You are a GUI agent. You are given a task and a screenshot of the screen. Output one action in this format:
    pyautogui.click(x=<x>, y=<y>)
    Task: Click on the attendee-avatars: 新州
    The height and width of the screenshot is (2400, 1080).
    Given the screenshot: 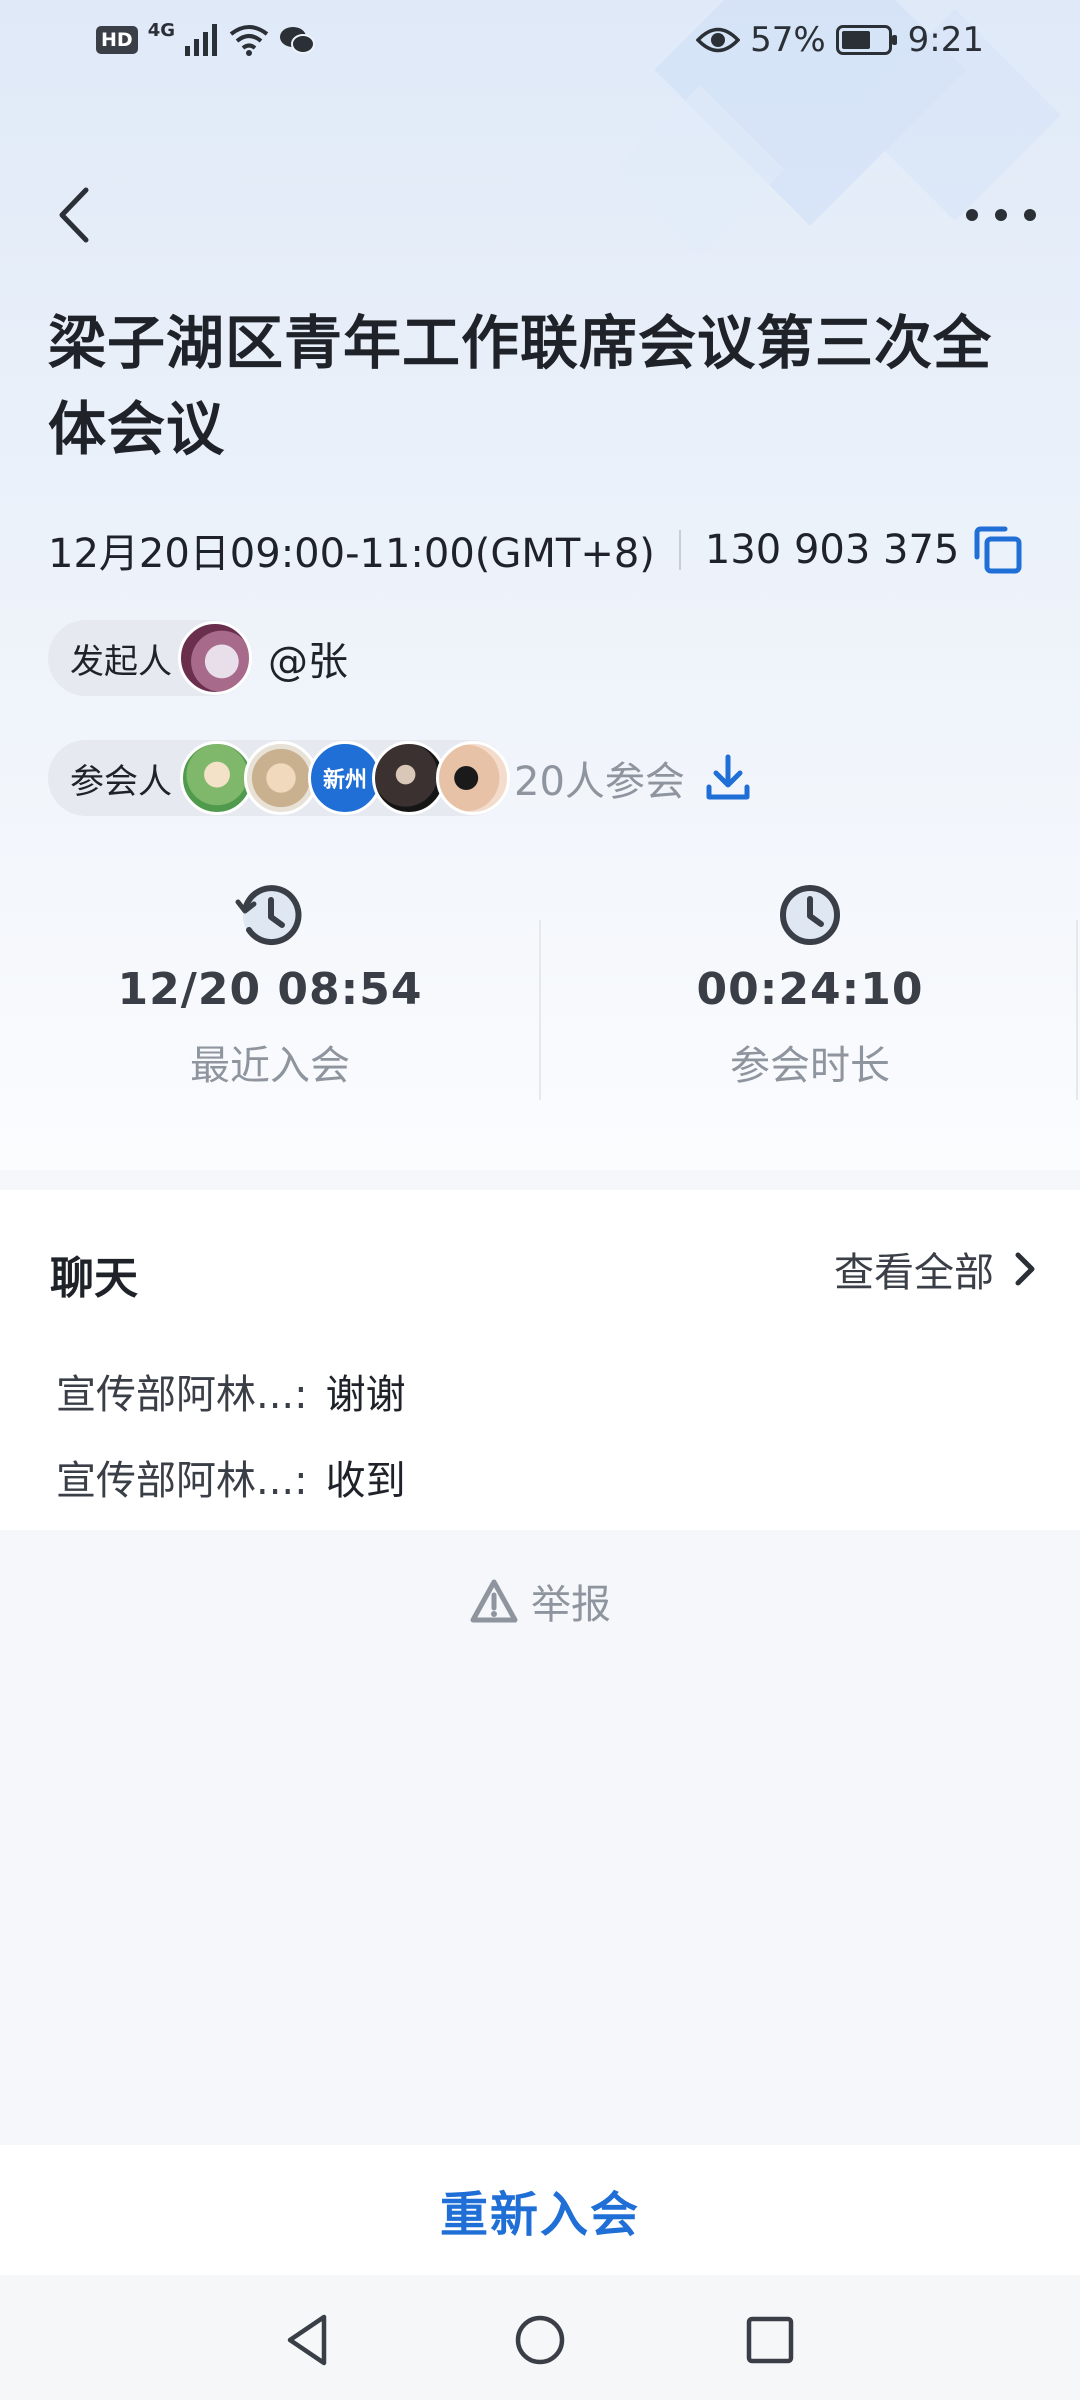 What is the action you would take?
    pyautogui.click(x=343, y=778)
    